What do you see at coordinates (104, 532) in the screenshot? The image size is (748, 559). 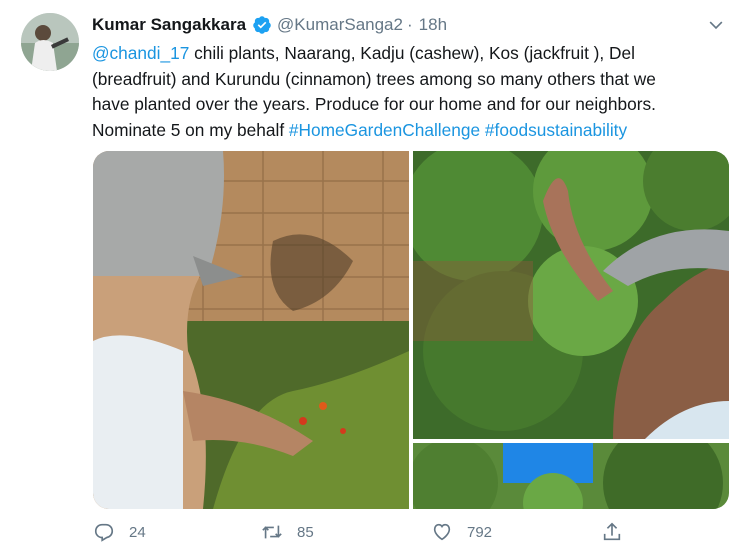 I see `reply-icon` at bounding box center [104, 532].